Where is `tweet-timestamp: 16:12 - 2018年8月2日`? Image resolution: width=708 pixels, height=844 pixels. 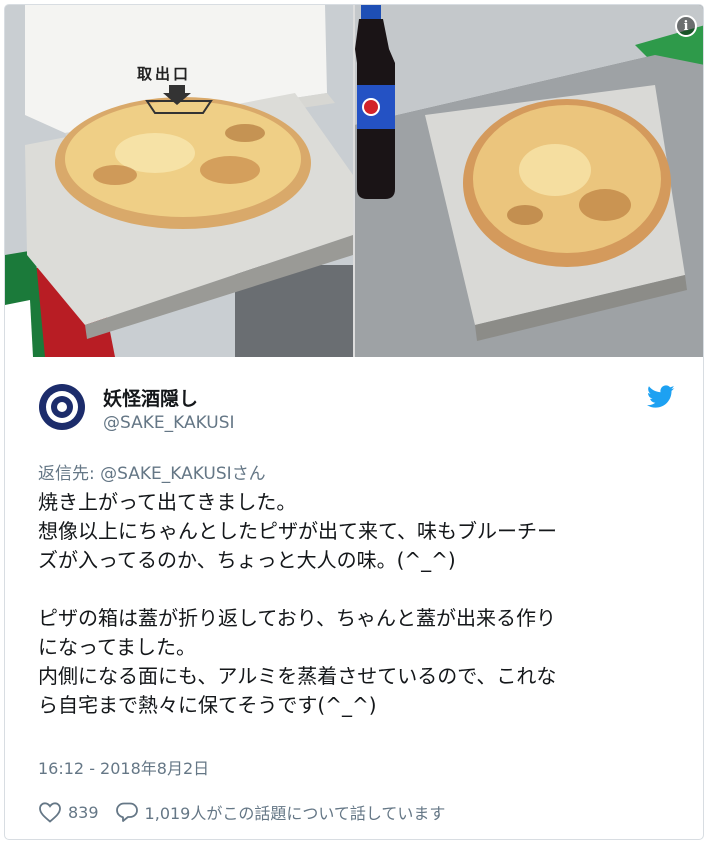
tweet-timestamp: 16:12 - 2018年8月2日 is located at coordinates (123, 767).